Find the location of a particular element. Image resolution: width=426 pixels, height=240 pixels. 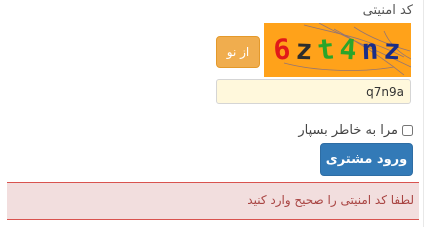

customer-login-button: ورود مشتری is located at coordinates (366, 159).